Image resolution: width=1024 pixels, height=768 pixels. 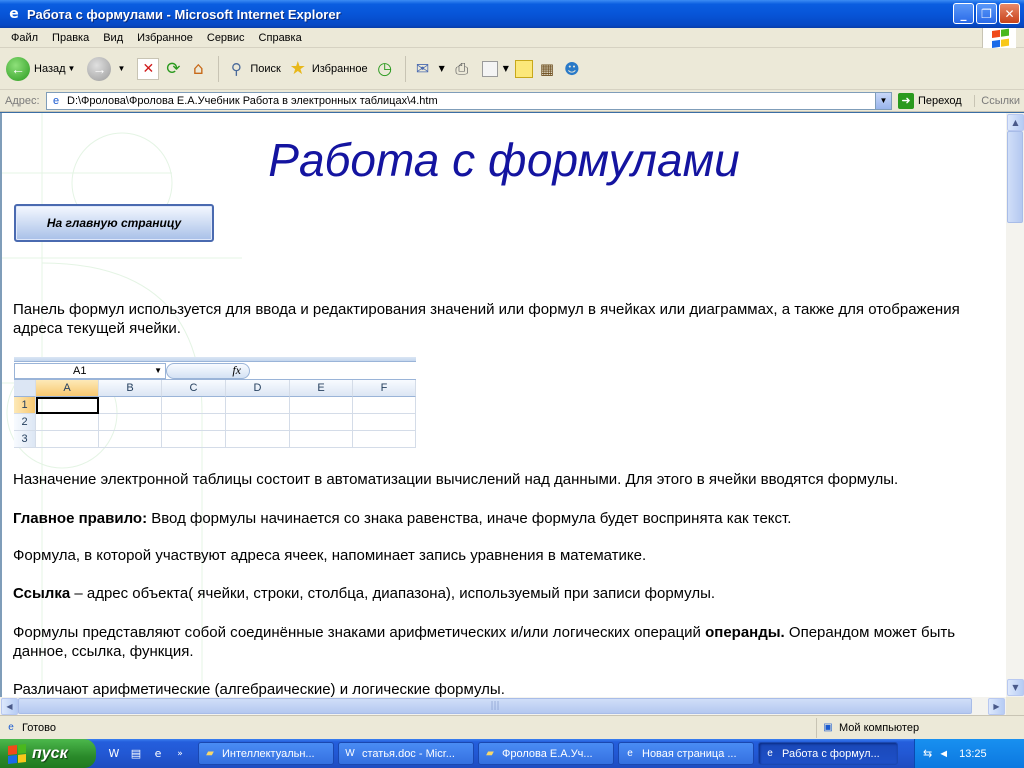 I want to click on back-button: ← Назад ▼, so click(x=43, y=68).